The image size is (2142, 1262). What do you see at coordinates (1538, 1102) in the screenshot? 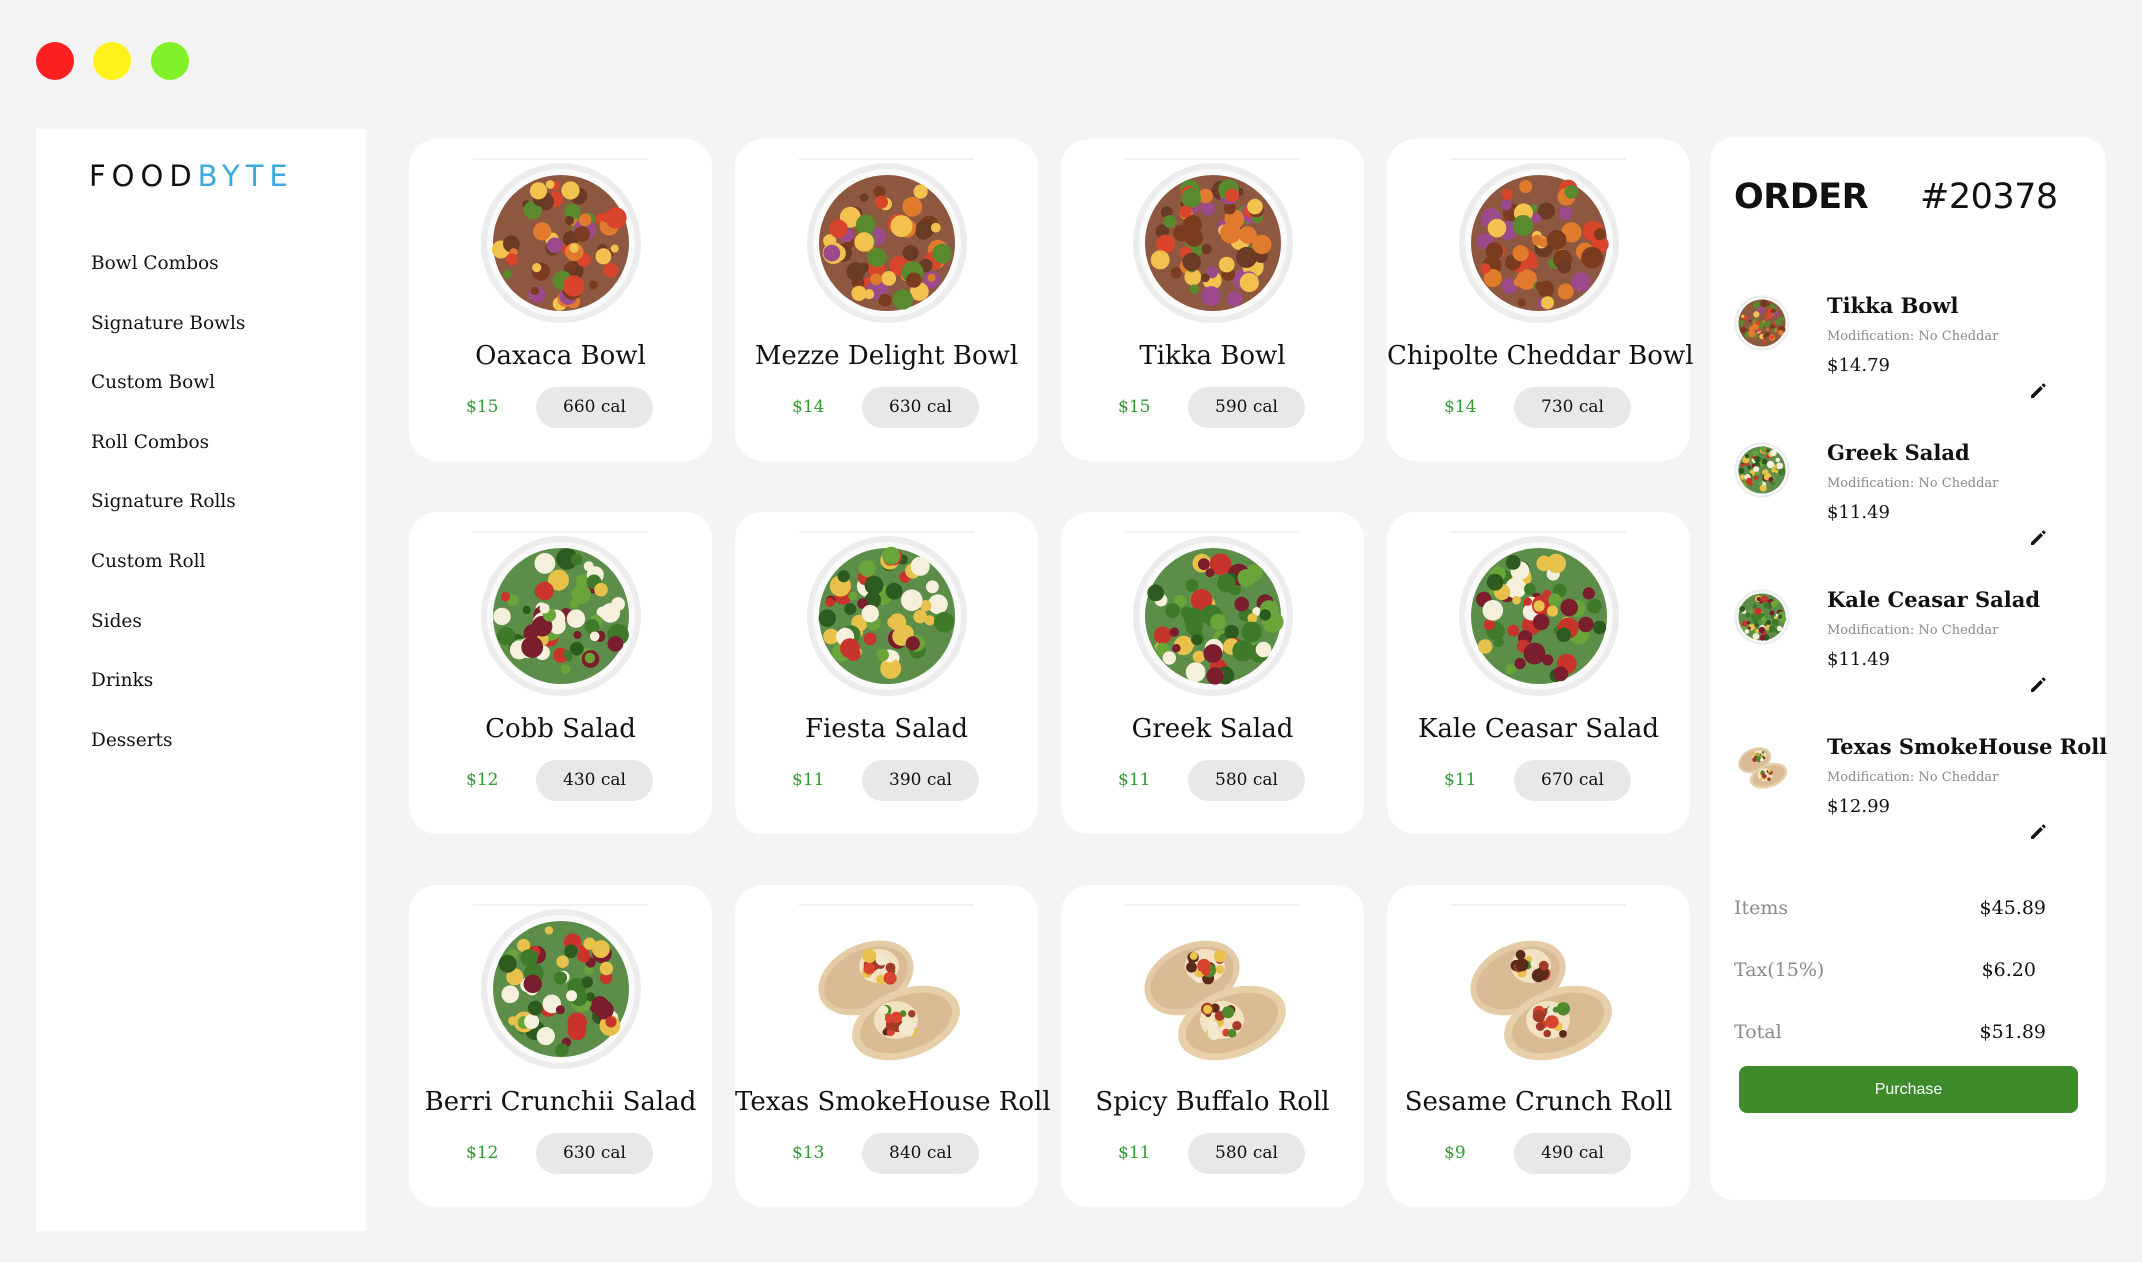
I see `menu-item-name: Sesame Crunch Roll` at bounding box center [1538, 1102].